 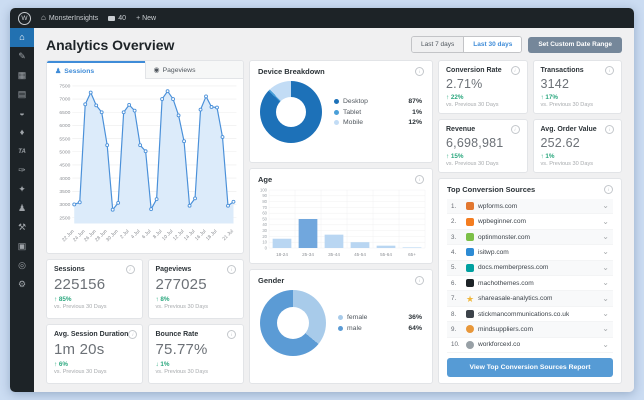 What do you see at coordinates (464, 84) in the screenshot?
I see `stat-value: 2.71%` at bounding box center [464, 84].